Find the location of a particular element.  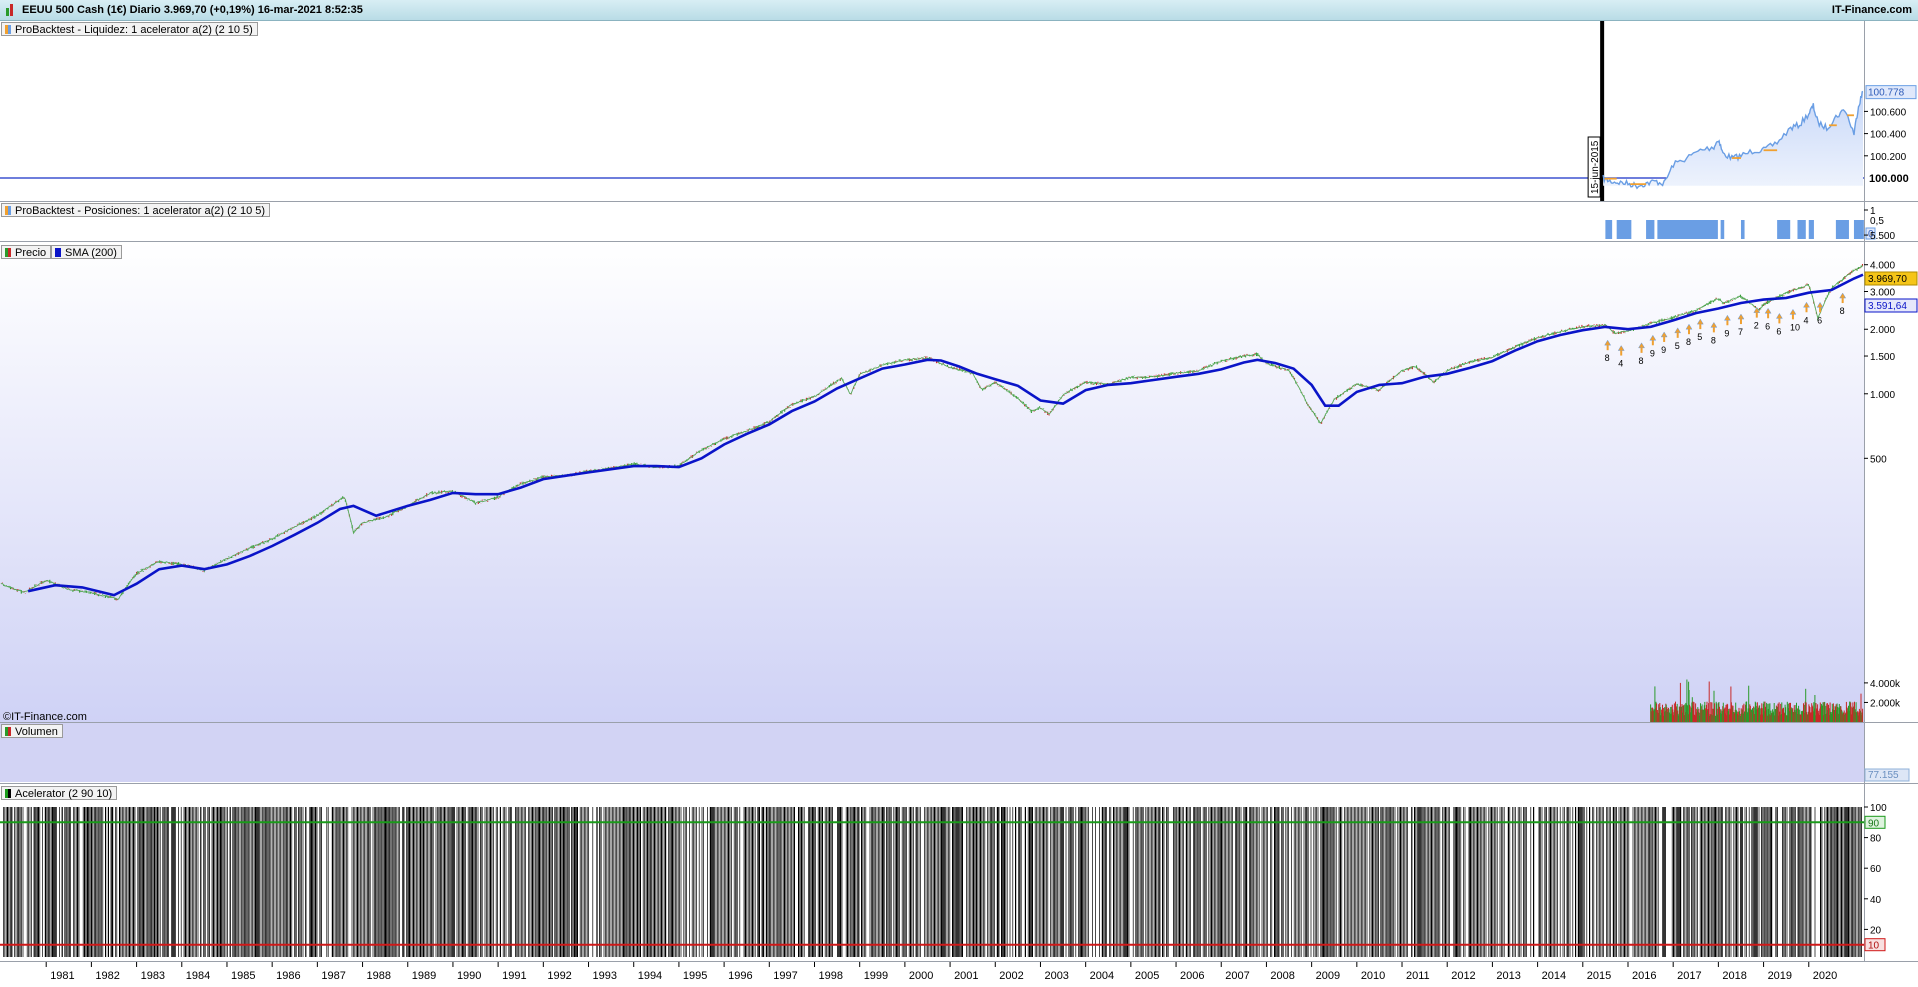

copyright-notice: ©IT-Finance.com is located at coordinates (45, 717).